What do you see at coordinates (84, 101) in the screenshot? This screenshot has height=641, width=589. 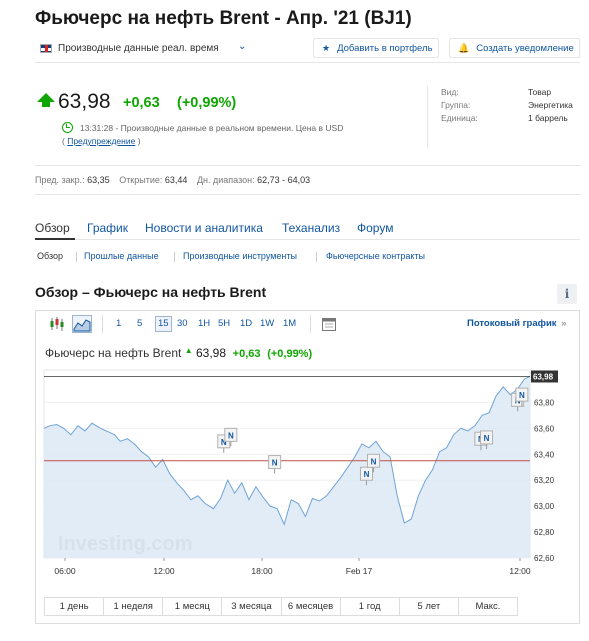 I see `last-price: 63,98` at bounding box center [84, 101].